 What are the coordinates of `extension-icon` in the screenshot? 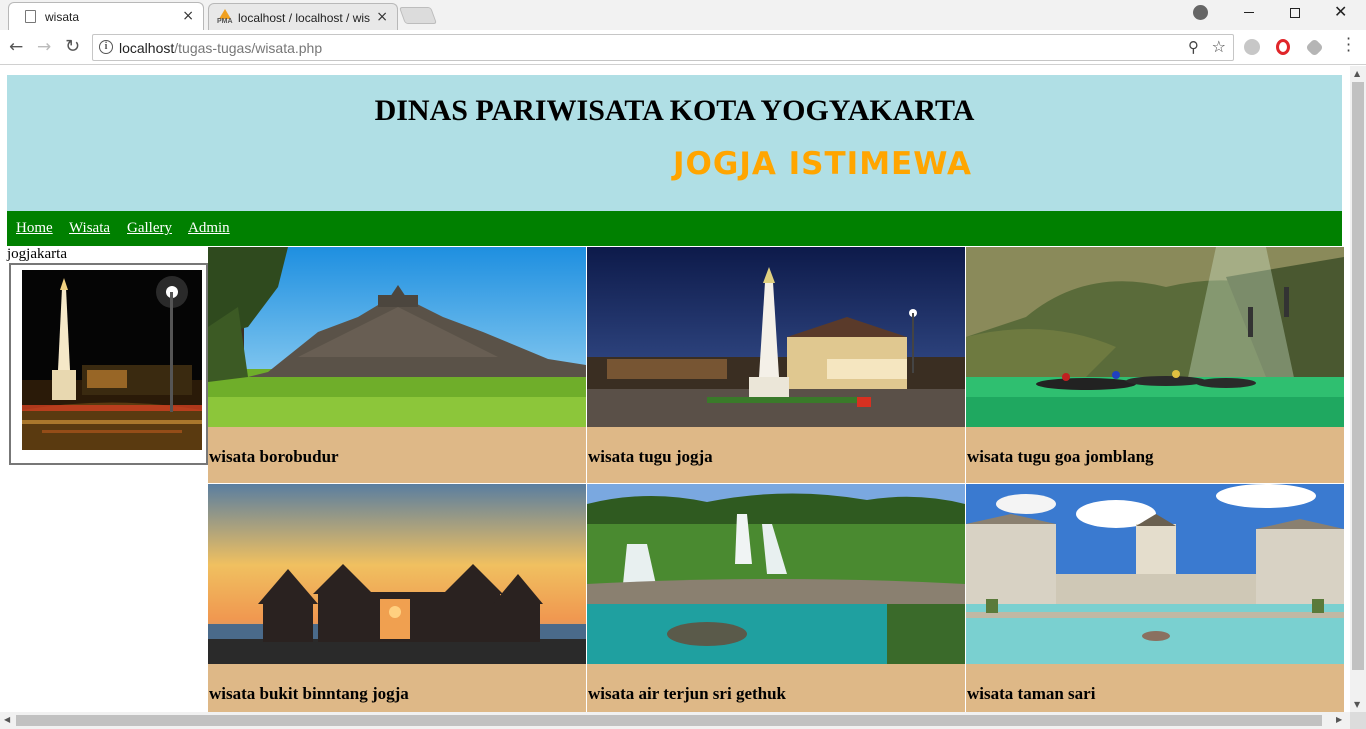 It's located at (1314, 47).